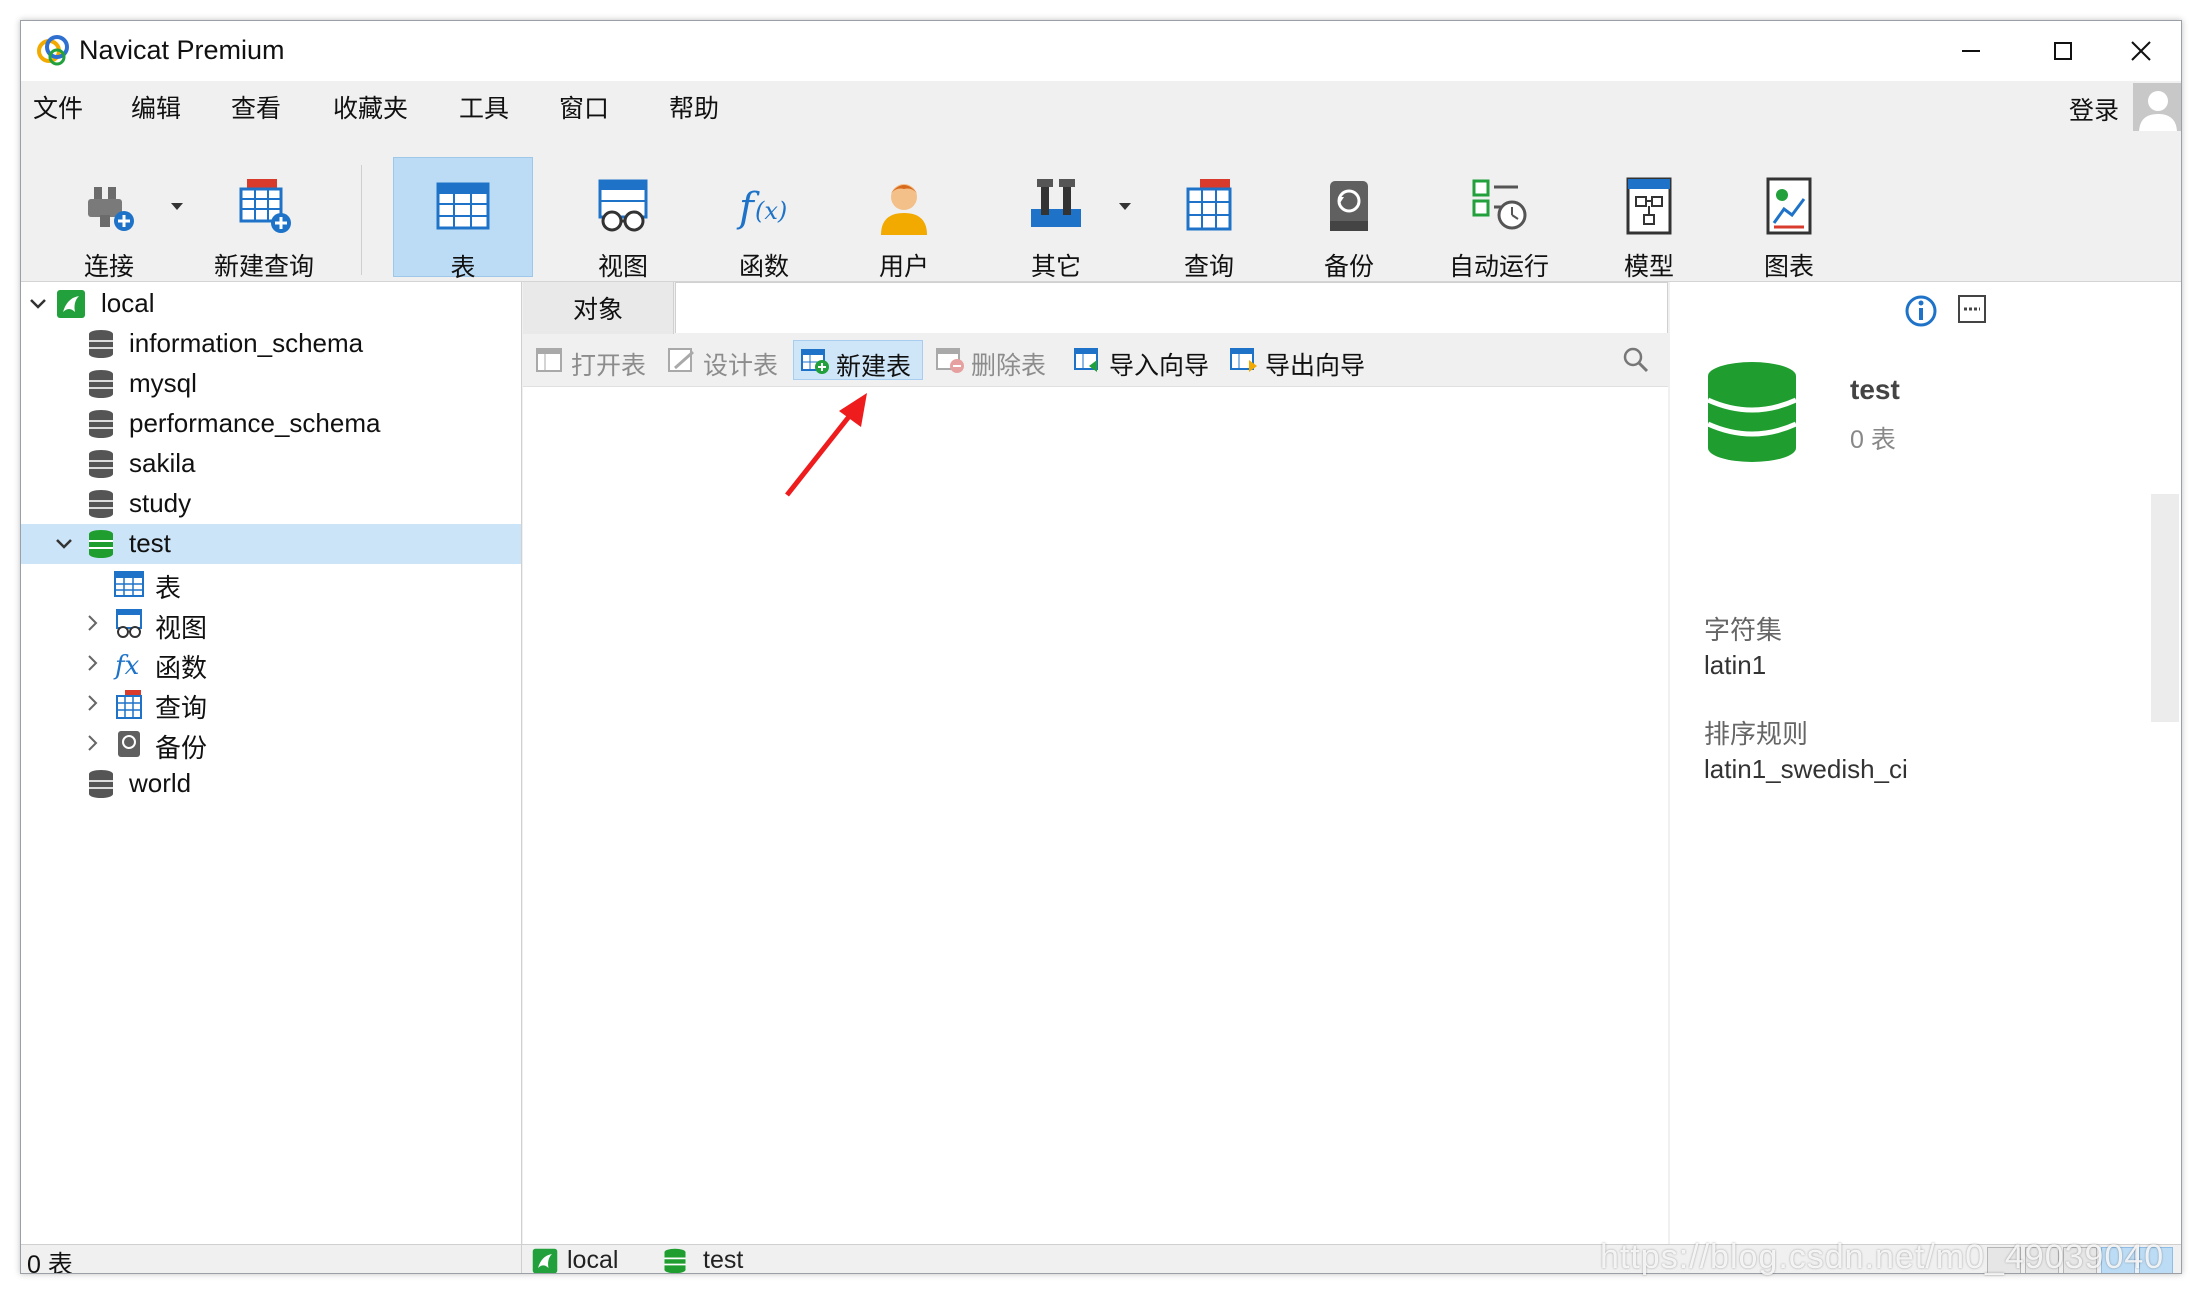 This screenshot has width=2202, height=1294. I want to click on connect-dropdown-icon, so click(177, 206).